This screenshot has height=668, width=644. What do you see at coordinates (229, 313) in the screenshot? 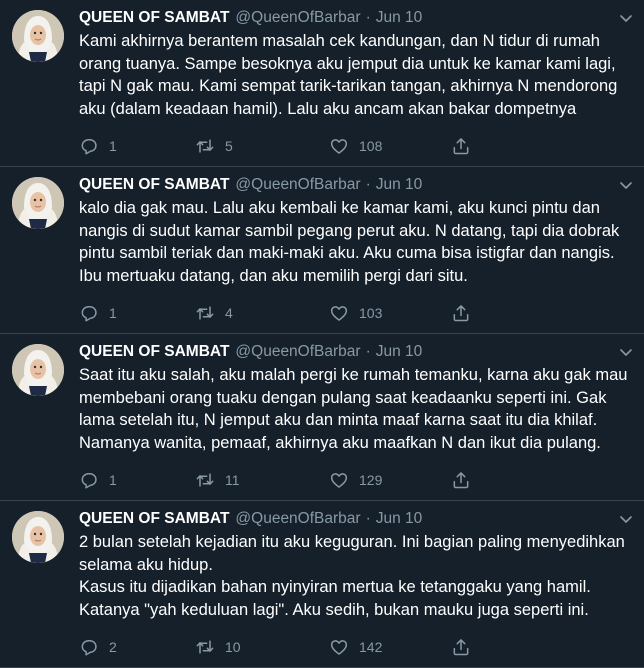
I see `retweet-count: 4` at bounding box center [229, 313].